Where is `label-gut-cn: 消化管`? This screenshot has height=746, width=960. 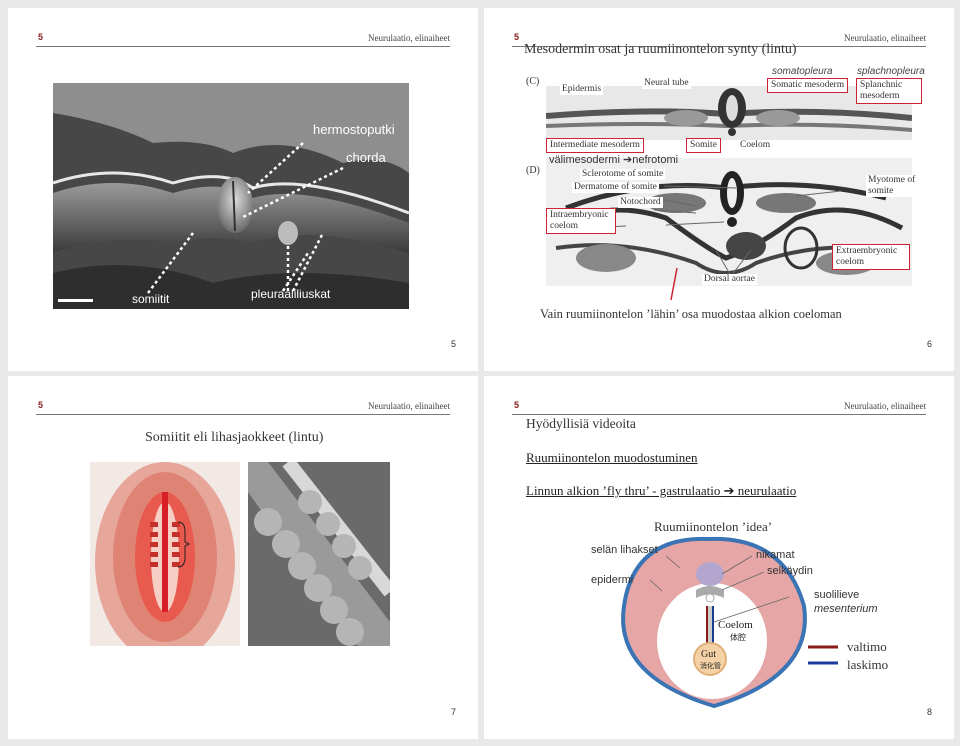
label-gut-cn: 消化管 is located at coordinates (710, 666).